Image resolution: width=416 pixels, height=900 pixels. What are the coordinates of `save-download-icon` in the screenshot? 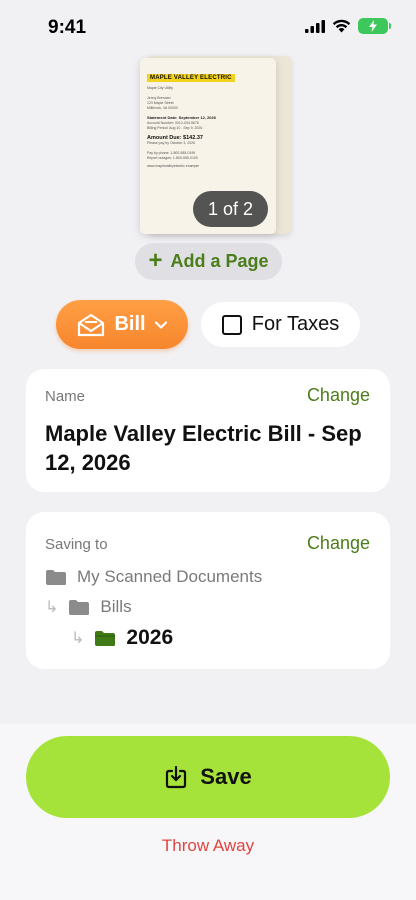 It's located at (176, 777).